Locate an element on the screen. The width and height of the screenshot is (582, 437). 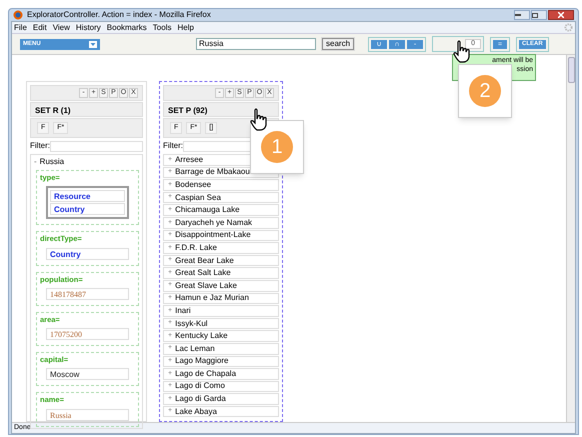
item-label: Disappointment-Lake is located at coordinates (213, 235).